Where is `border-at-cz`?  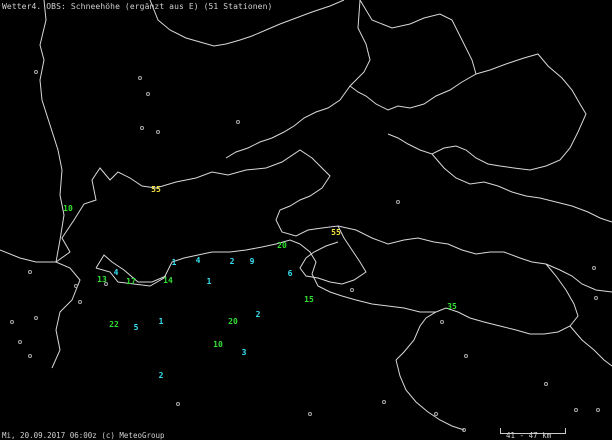
border-at-cz is located at coordinates (474, 259).